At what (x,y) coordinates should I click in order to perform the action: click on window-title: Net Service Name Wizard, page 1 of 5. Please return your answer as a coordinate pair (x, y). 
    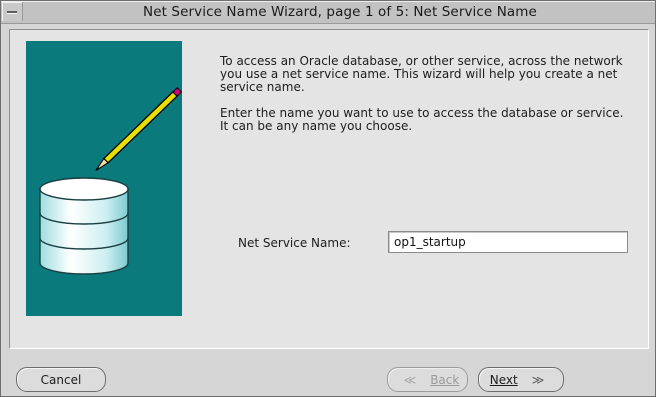
    Looking at the image, I should click on (340, 12).